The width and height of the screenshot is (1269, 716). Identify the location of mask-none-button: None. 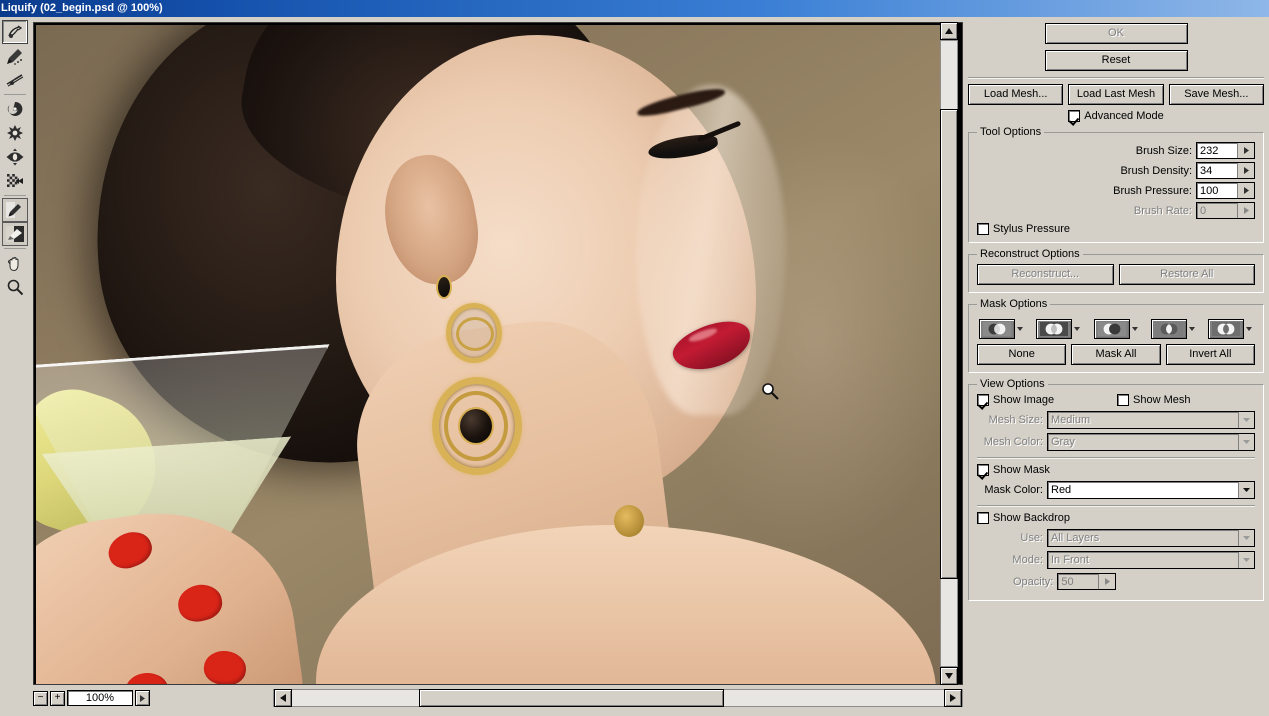
(1022, 354).